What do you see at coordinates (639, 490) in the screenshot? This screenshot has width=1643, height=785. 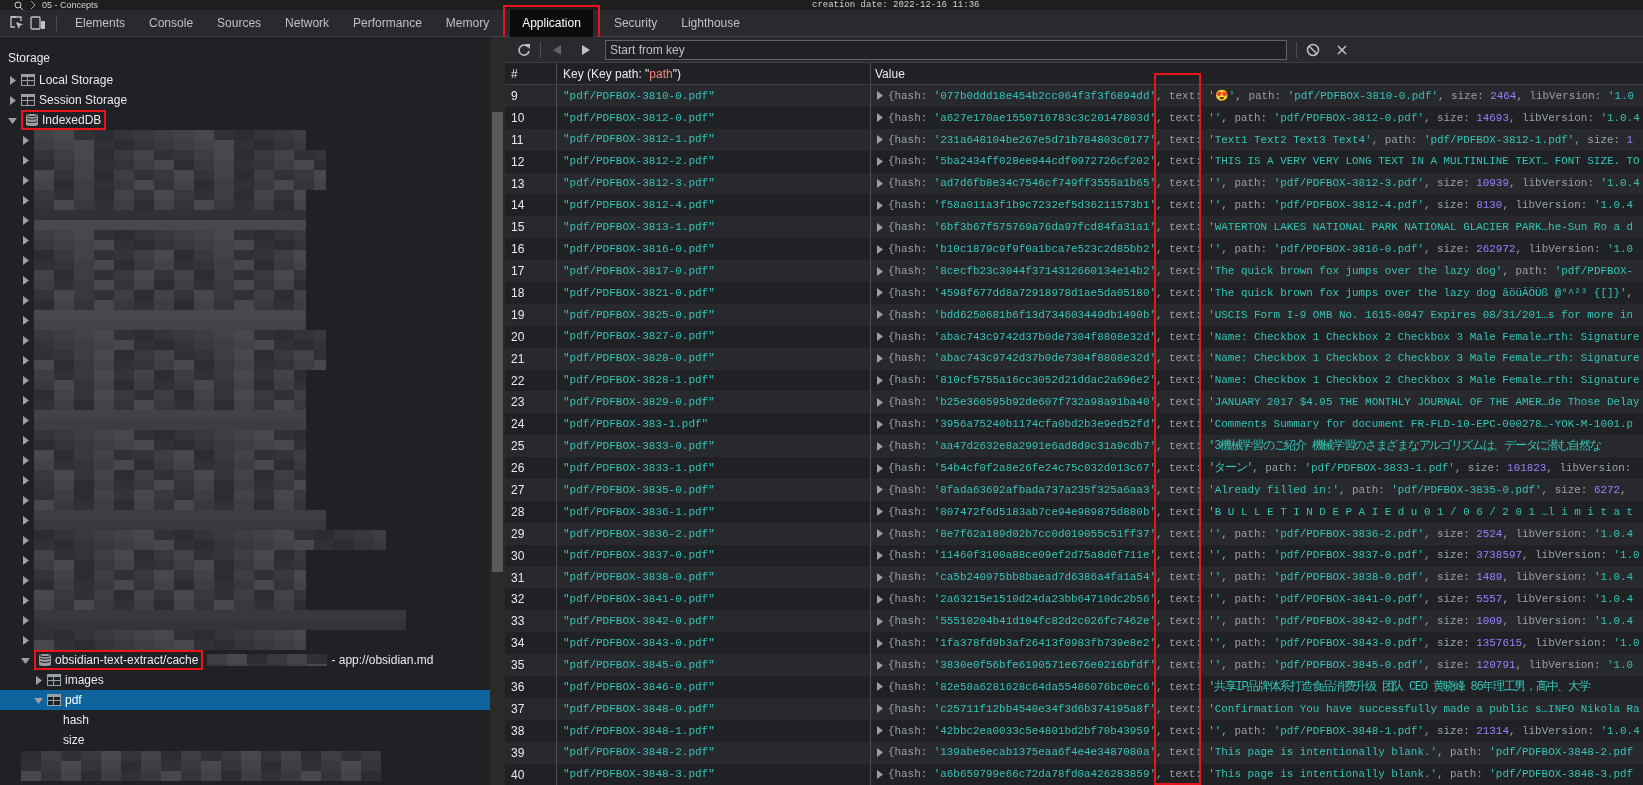 I see `key-text: "pdf/PDFBOX-3835-0.pdf"` at bounding box center [639, 490].